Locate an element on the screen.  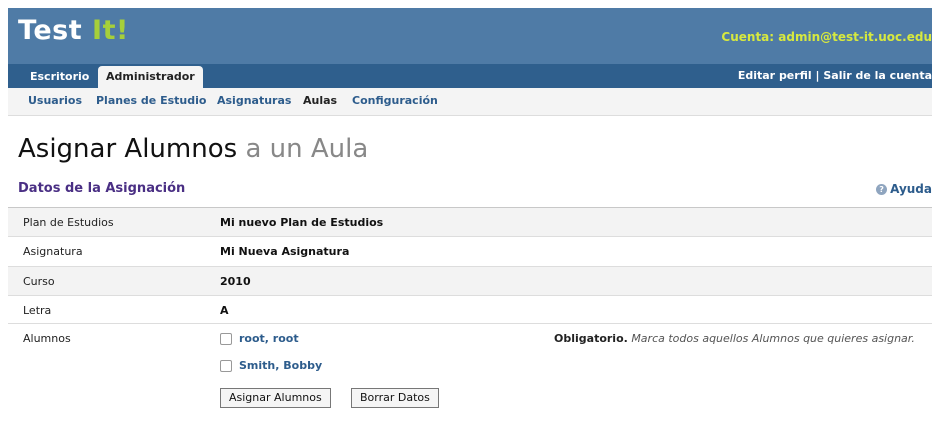
app-logo: Test It! is located at coordinates (73, 30).